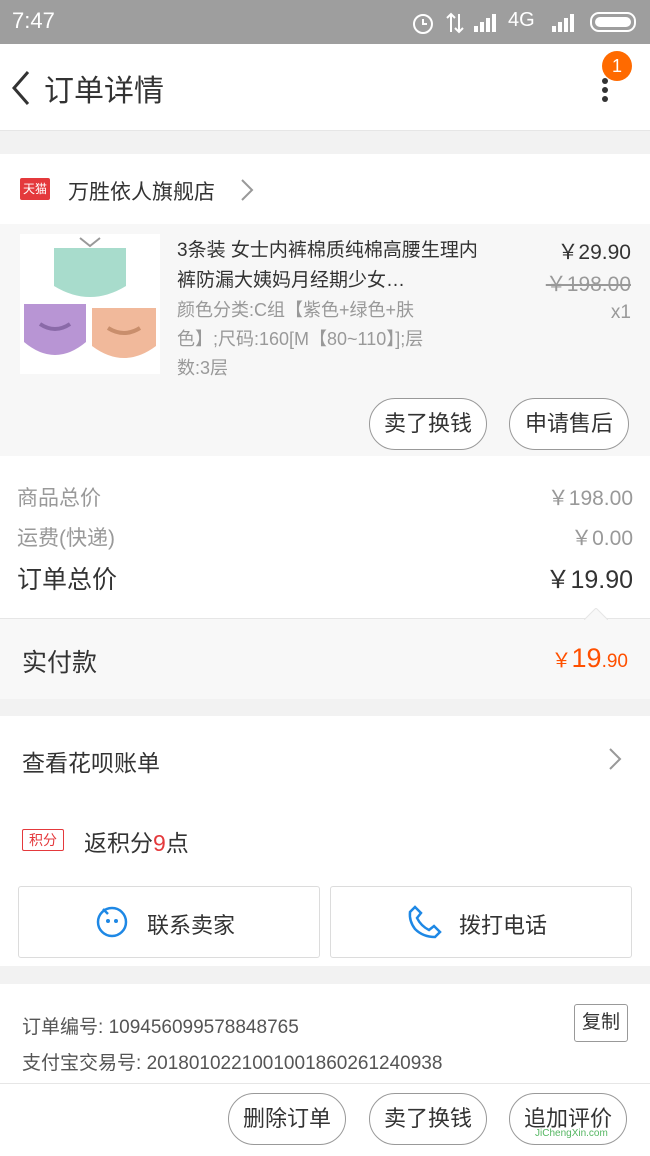 The height and width of the screenshot is (1156, 650). What do you see at coordinates (191, 925) in the screenshot?
I see `contact-seller-label: 联系卖家` at bounding box center [191, 925].